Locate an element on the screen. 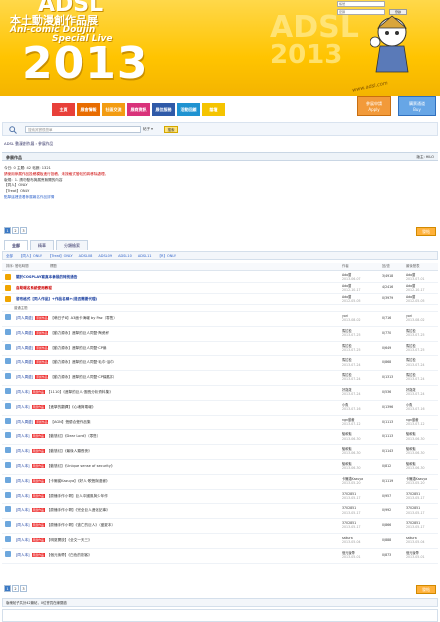  thread-title-wrap: [同人周邊] 原創作品 【動力源永】進擊的巨人同盟·毛巾·浴巾 is located at coordinates (65, 362).